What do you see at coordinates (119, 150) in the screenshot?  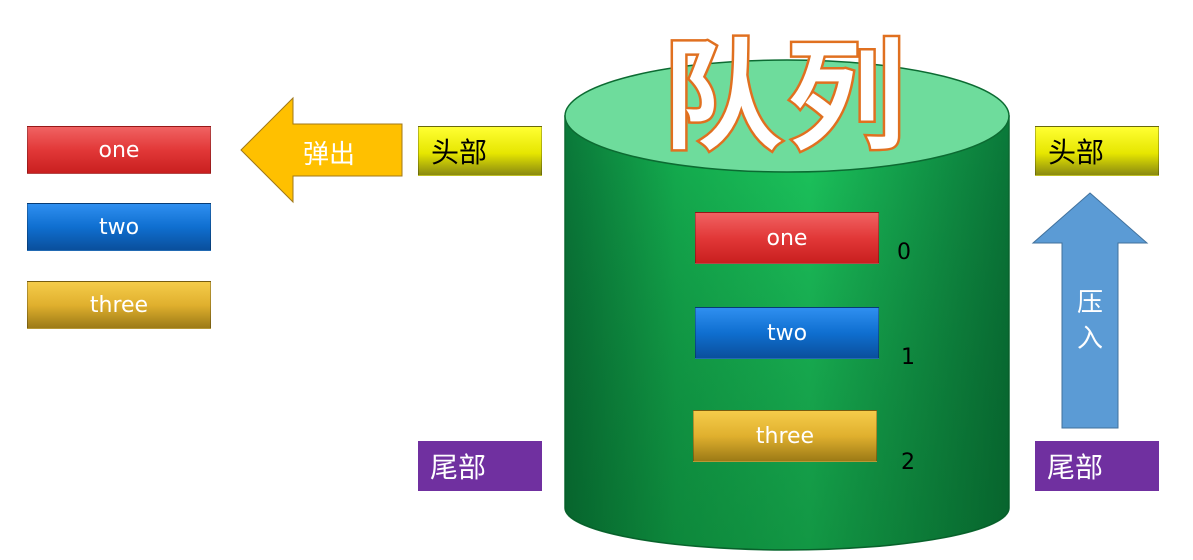 I see `left-list-item-one: one` at bounding box center [119, 150].